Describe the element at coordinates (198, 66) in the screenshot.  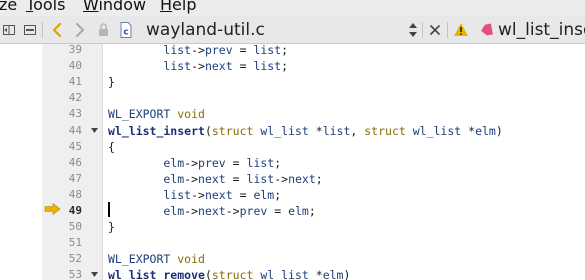
I see `code-line: list->next = list;` at that location.